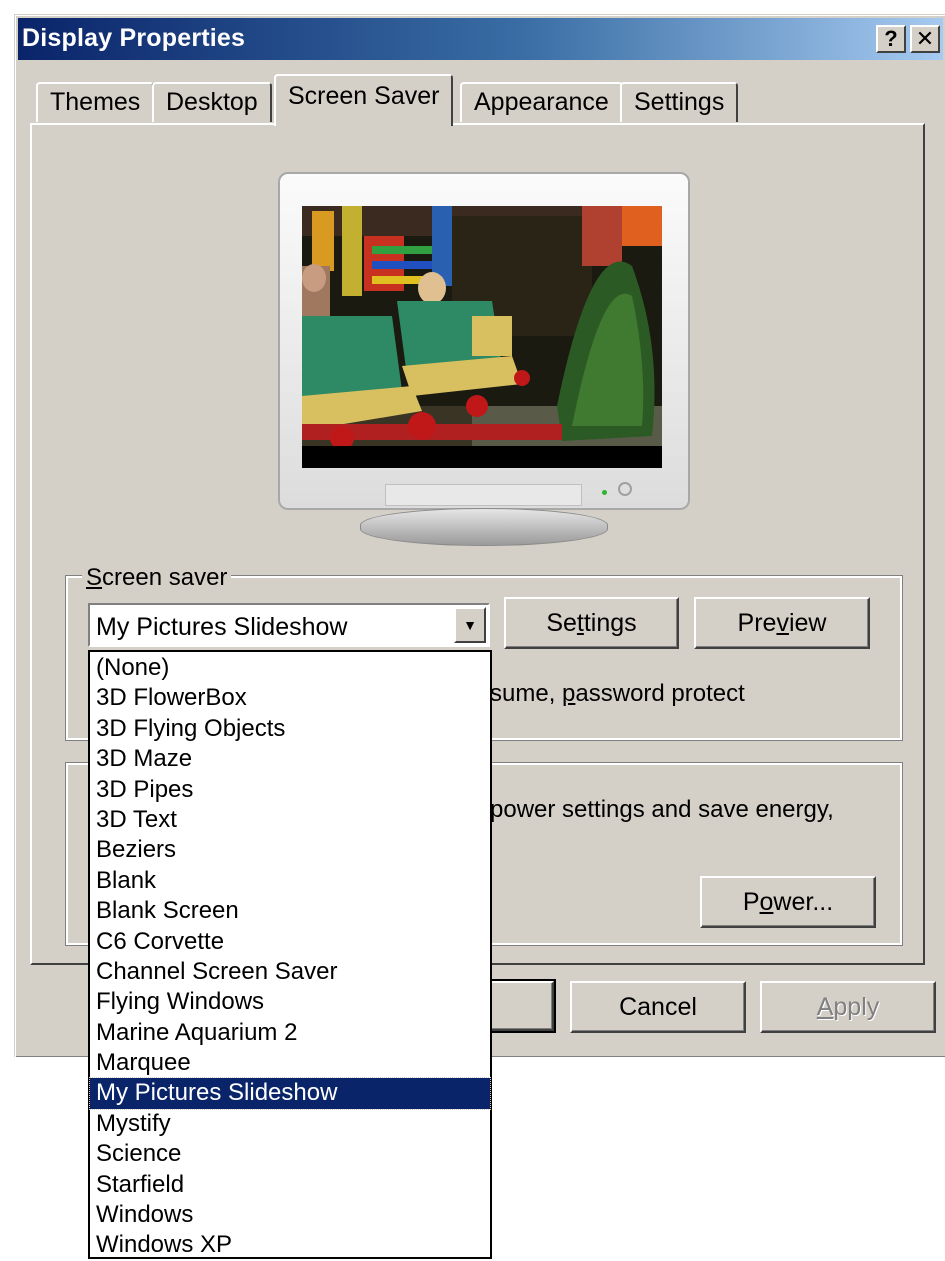 The width and height of the screenshot is (945, 1261). Describe the element at coordinates (782, 623) in the screenshot. I see `preview-button: Pre v iew` at that location.